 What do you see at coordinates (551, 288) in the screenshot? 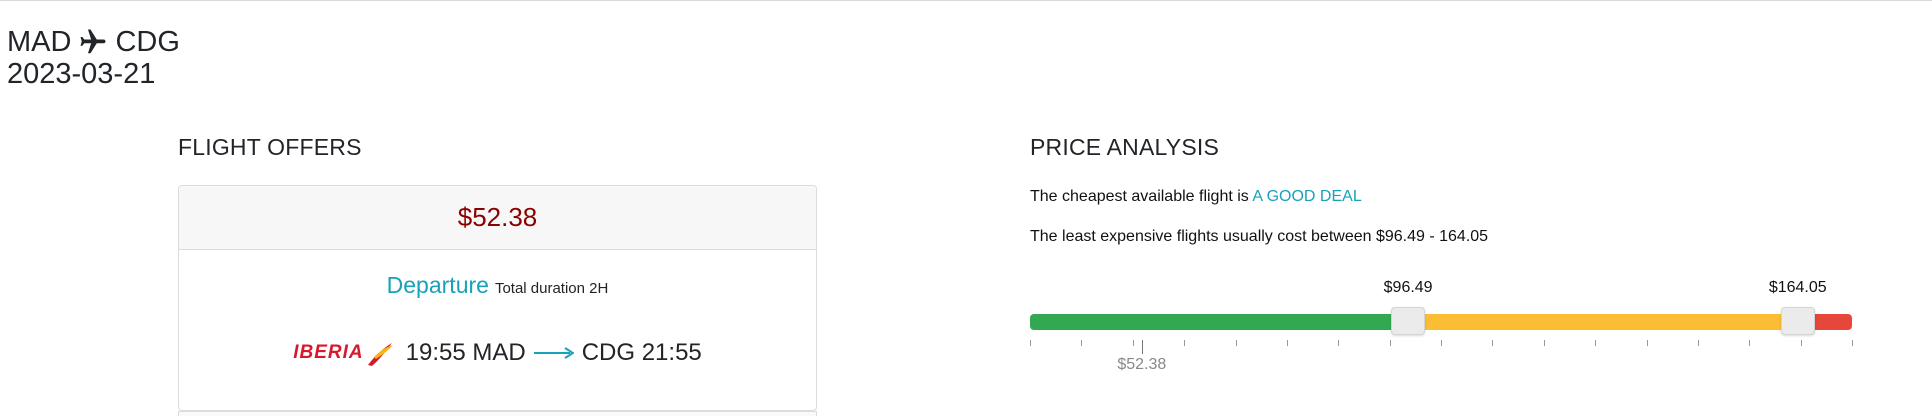
I see `total-duration: Total duration 2H` at bounding box center [551, 288].